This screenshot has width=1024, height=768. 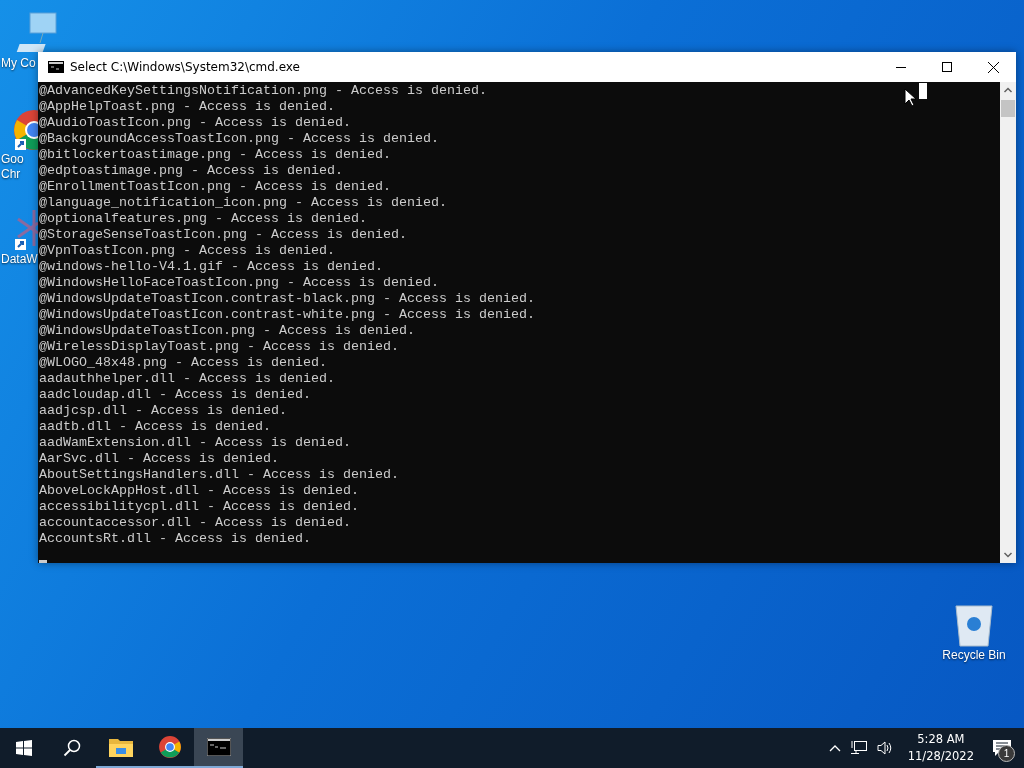 What do you see at coordinates (183, 363) in the screenshot?
I see `output-line: @WLOGO_48x48.png - Access is denied.` at bounding box center [183, 363].